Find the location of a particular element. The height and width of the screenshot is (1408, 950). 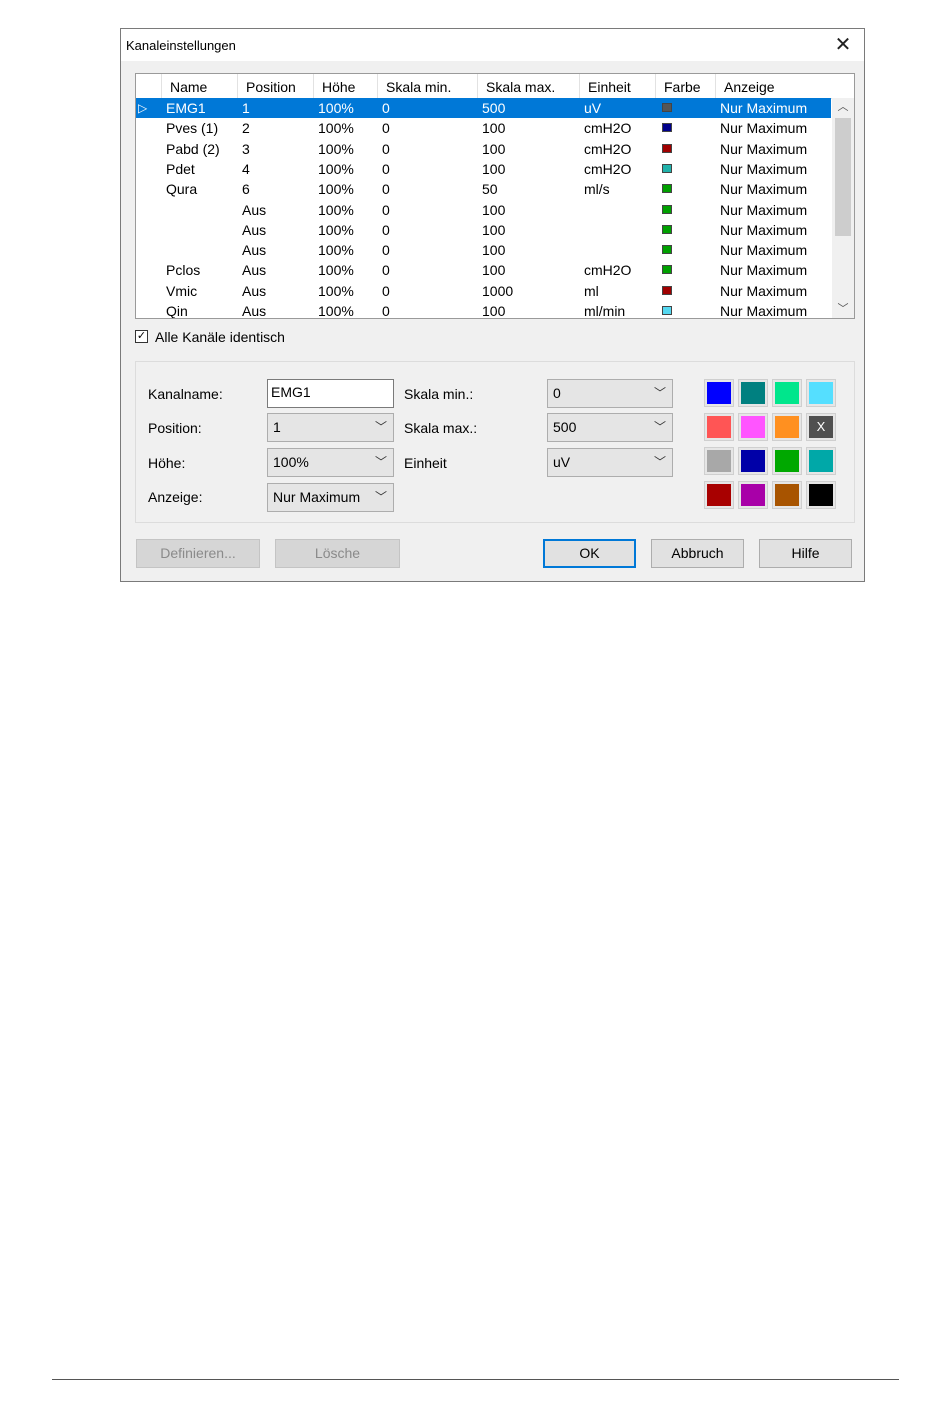

cell-name: Pclos is located at coordinates (183, 270).